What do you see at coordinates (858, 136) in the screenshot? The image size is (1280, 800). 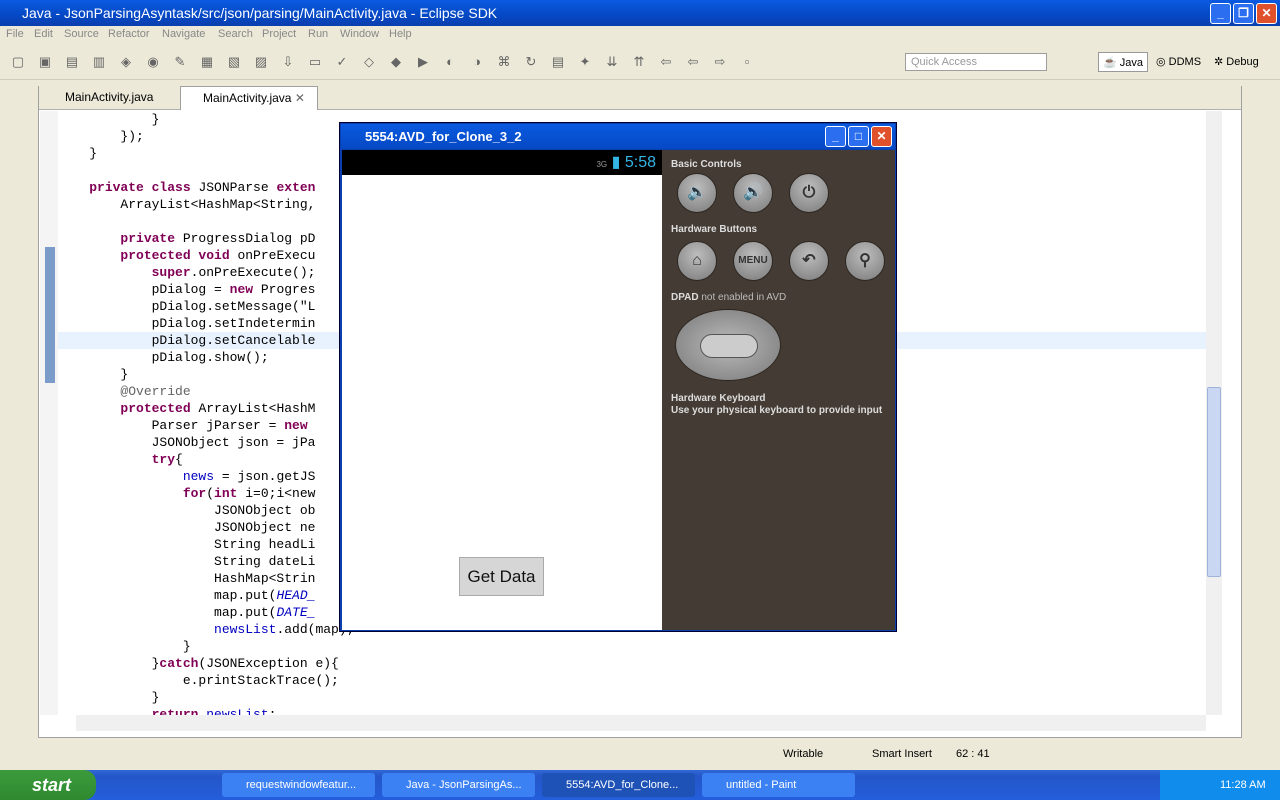 I see `emulator-maximize-button: □` at bounding box center [858, 136].